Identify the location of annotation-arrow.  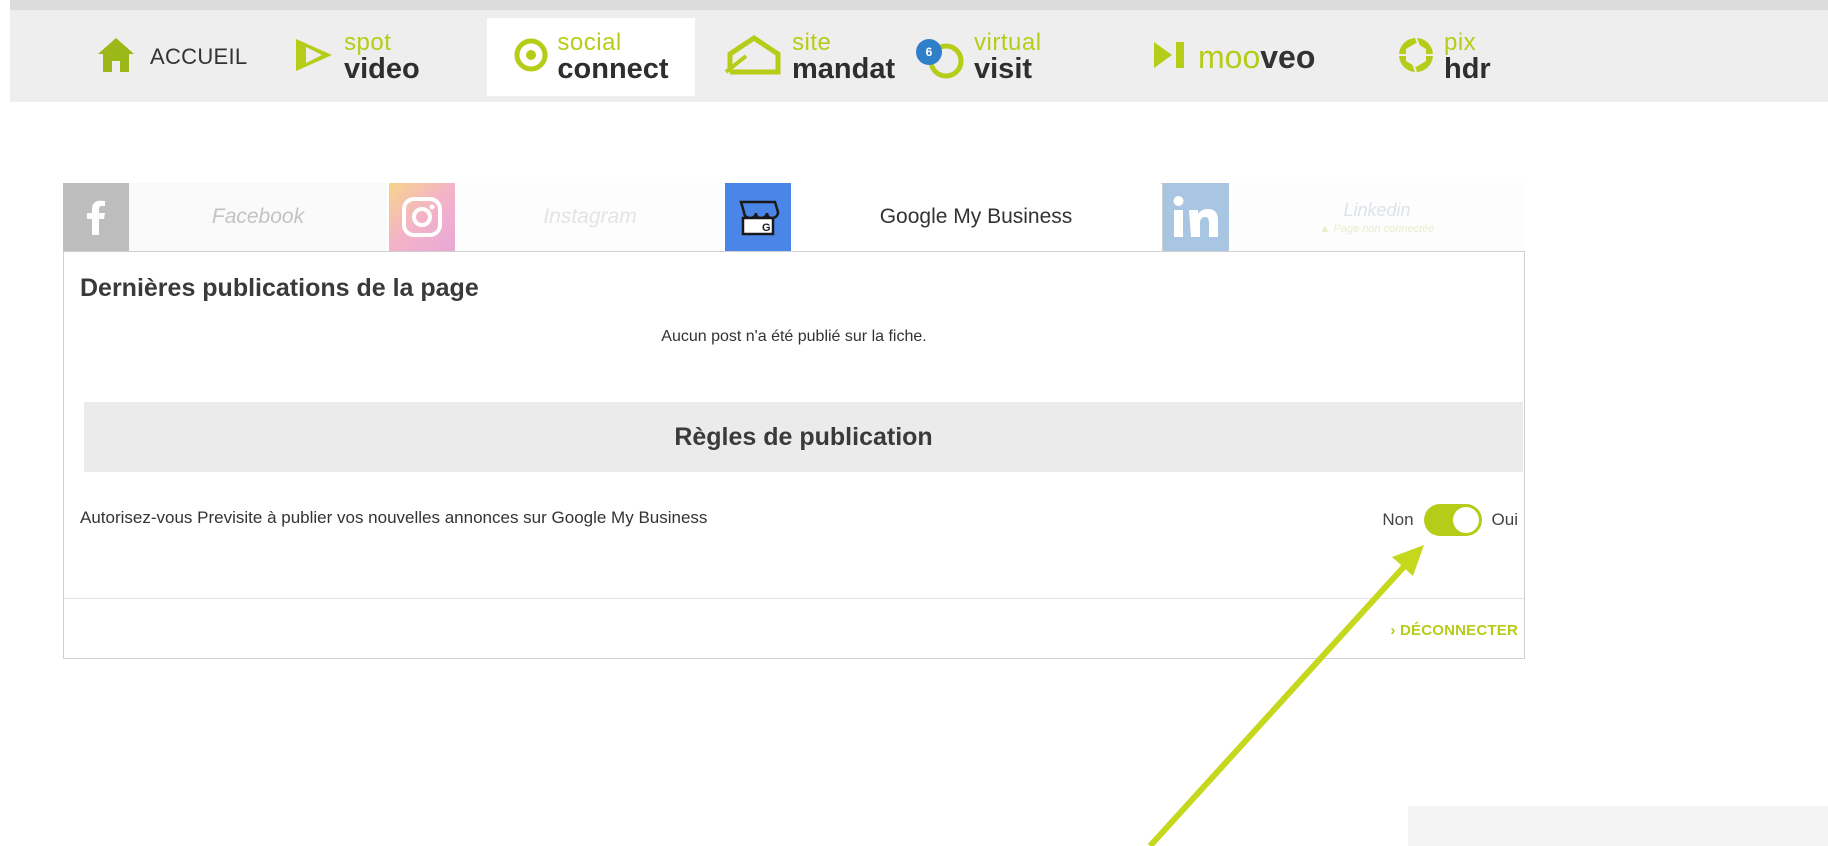
(1285, 695).